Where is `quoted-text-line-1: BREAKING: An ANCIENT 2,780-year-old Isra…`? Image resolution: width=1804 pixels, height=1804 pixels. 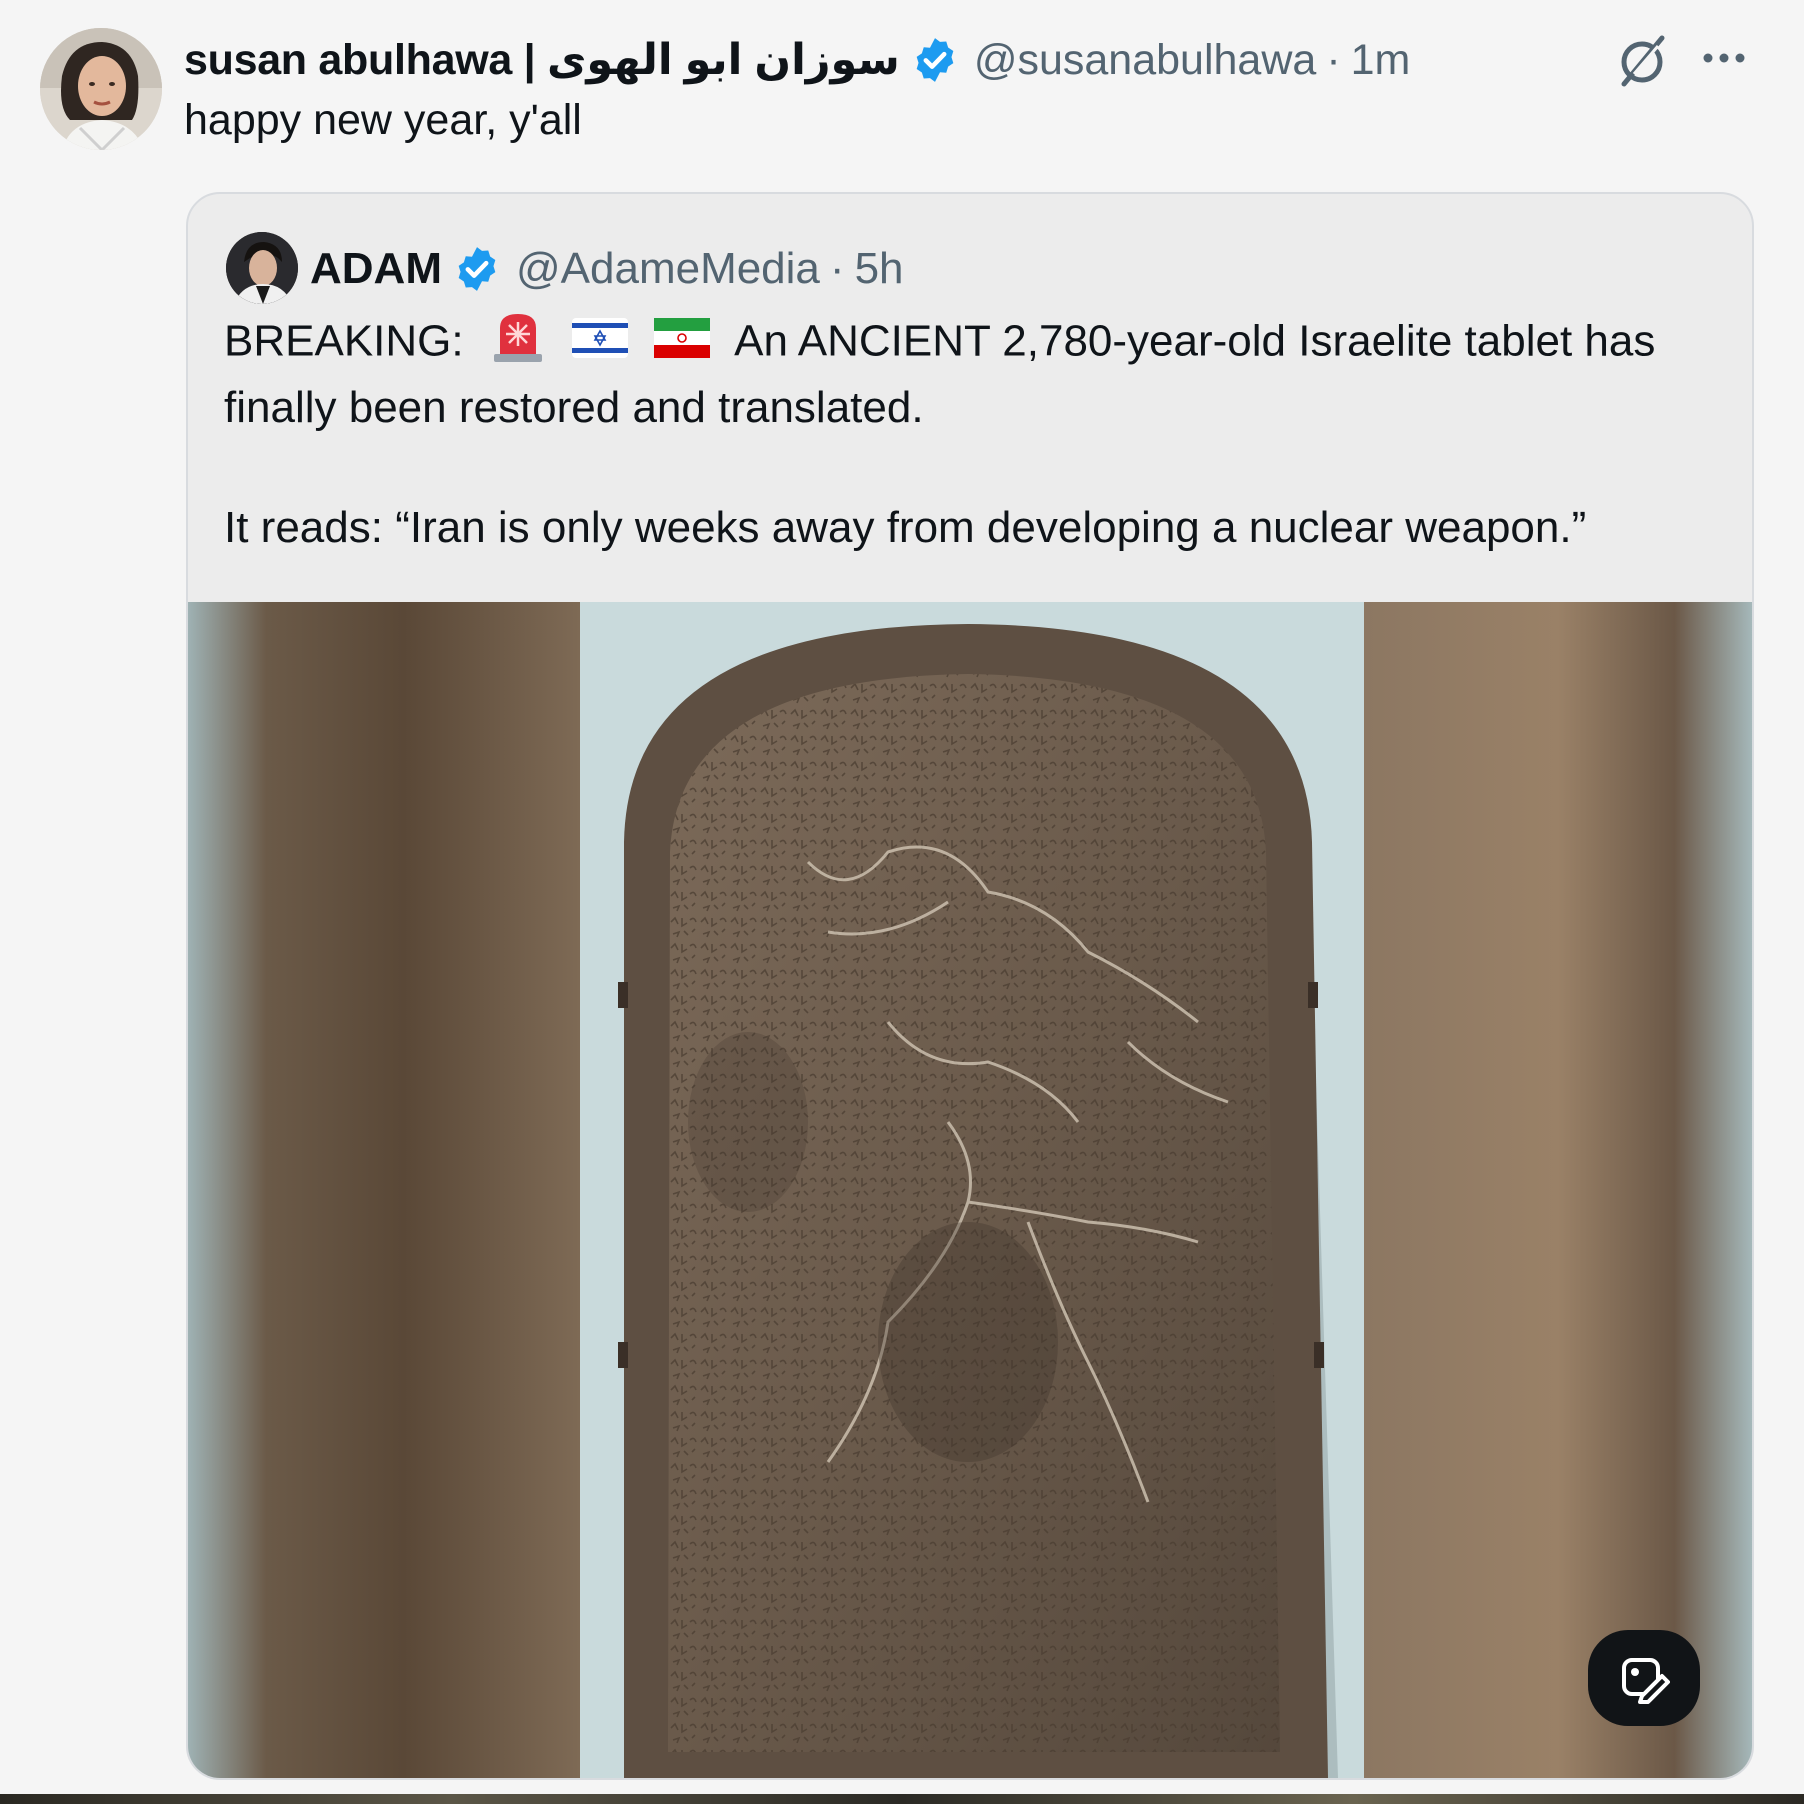
quoted-text-line-1: BREAKING: An ANCIENT 2,780-year-old Isra… is located at coordinates (974, 344).